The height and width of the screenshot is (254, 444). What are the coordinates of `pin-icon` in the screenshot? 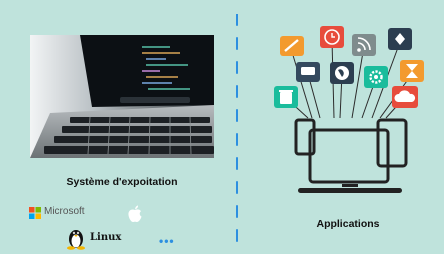 It's located at (400, 39).